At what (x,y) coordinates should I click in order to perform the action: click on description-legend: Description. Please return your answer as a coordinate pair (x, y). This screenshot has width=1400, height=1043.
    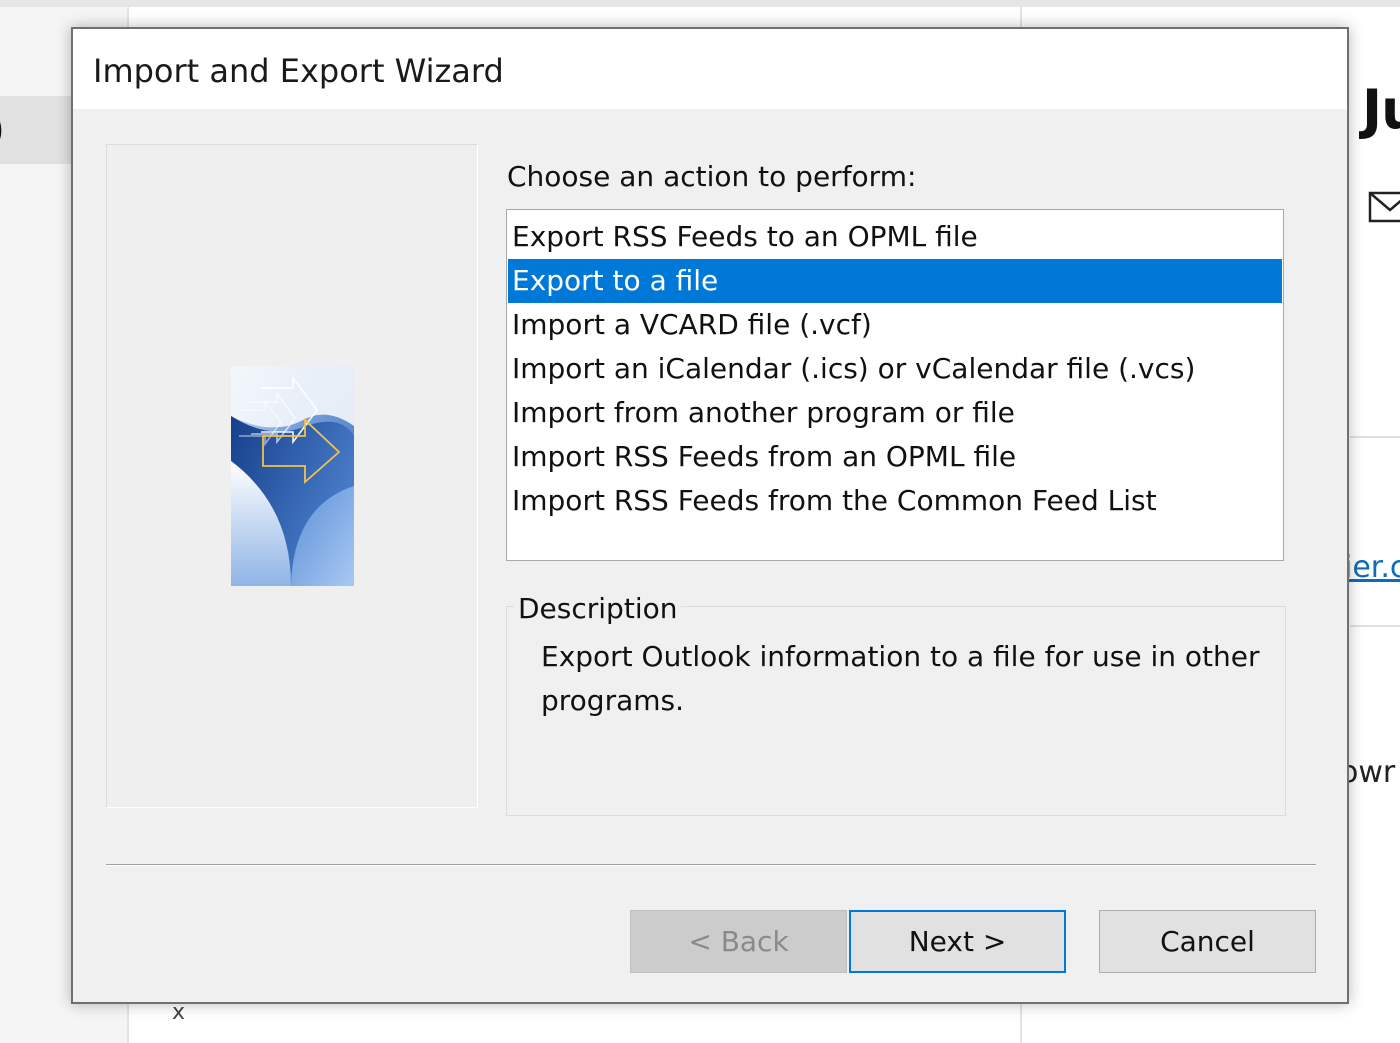
    Looking at the image, I should click on (598, 609).